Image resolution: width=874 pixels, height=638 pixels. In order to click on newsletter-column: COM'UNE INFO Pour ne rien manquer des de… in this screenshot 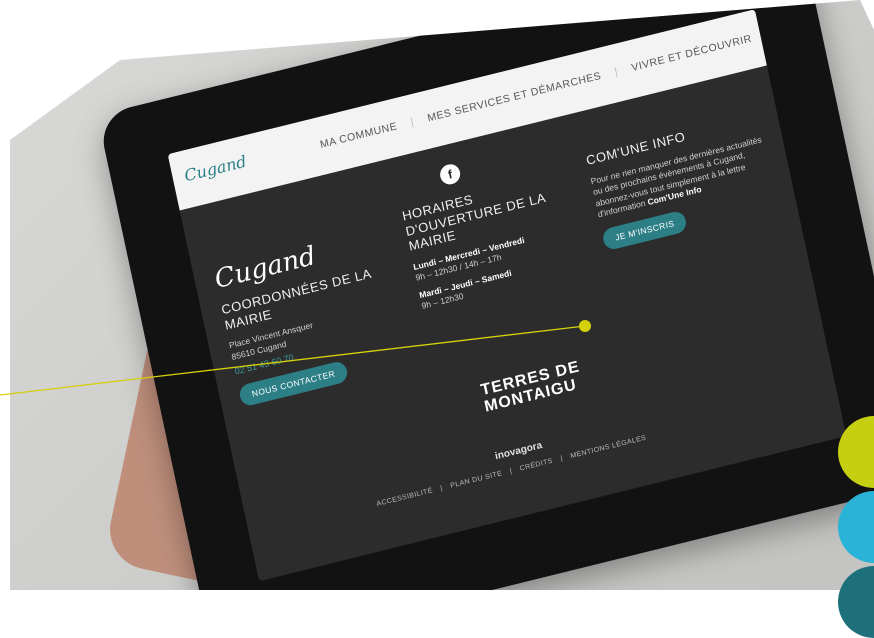, I will do `click(683, 181)`.